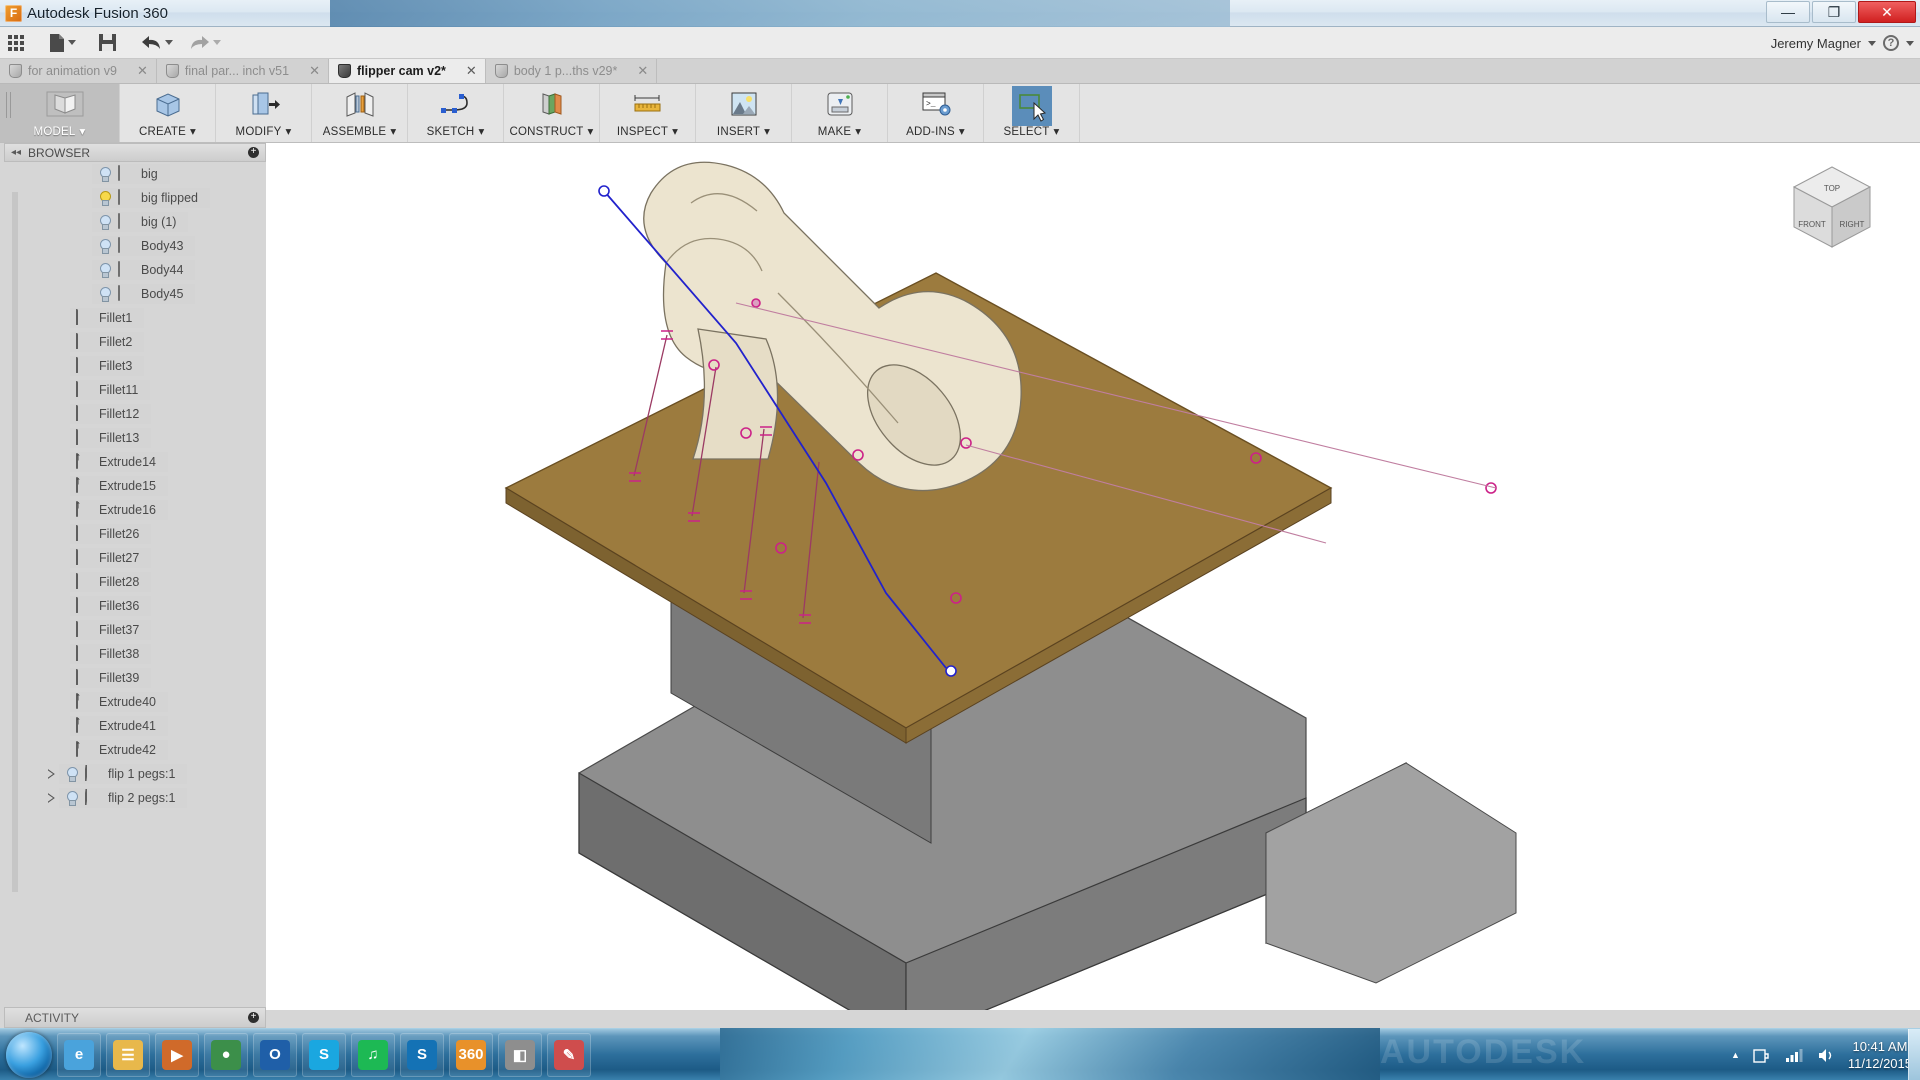  What do you see at coordinates (1891, 43) in the screenshot?
I see `help-icon: ?` at bounding box center [1891, 43].